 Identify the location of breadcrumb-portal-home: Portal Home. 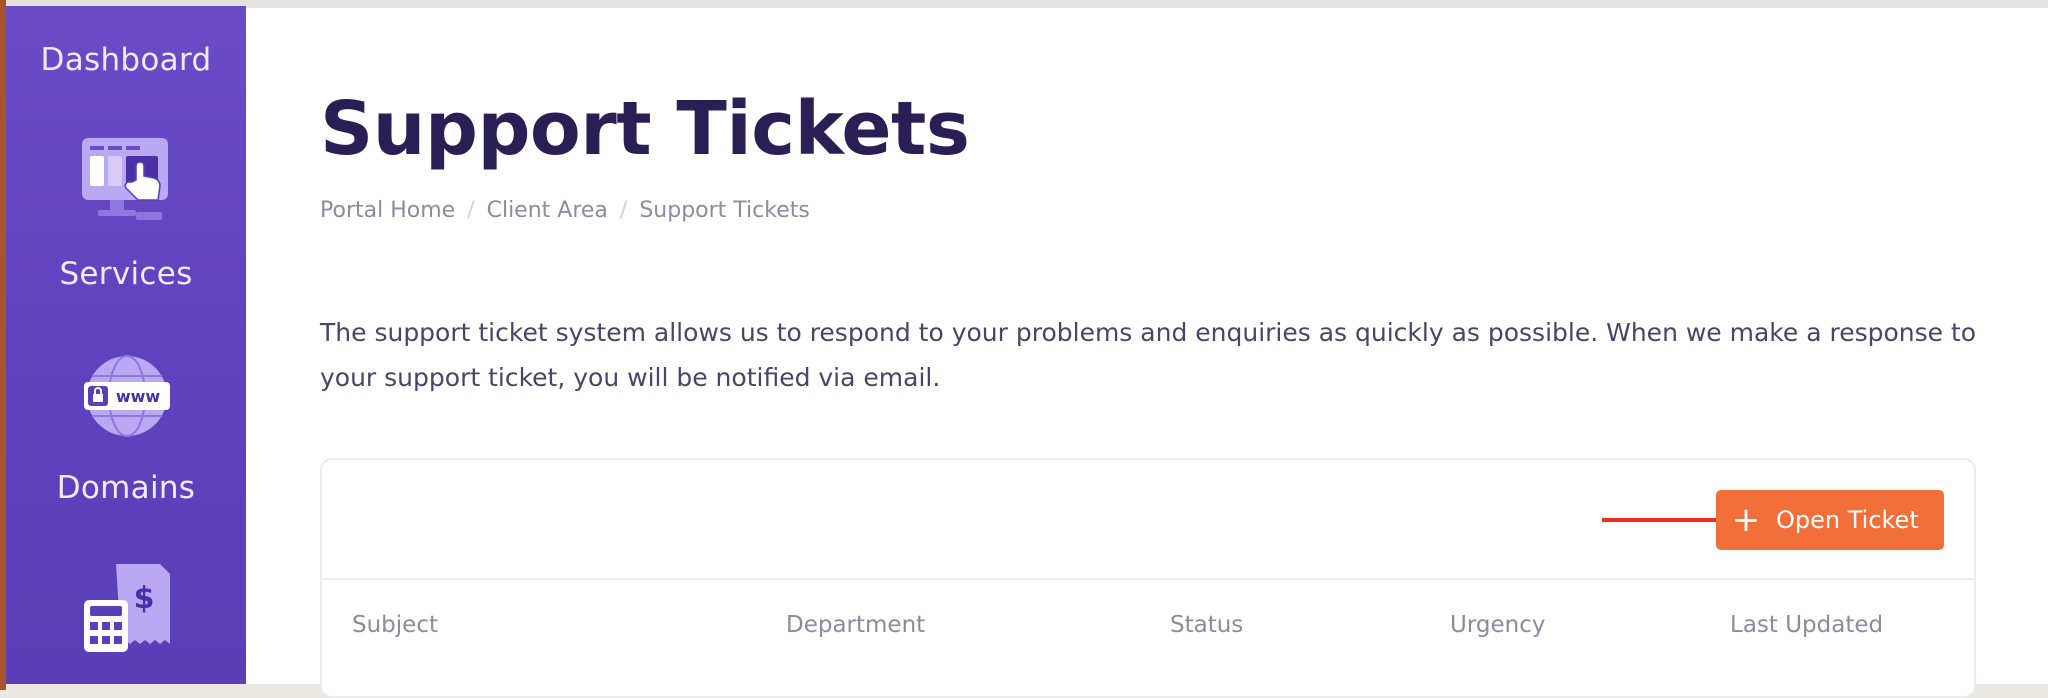
(387, 210).